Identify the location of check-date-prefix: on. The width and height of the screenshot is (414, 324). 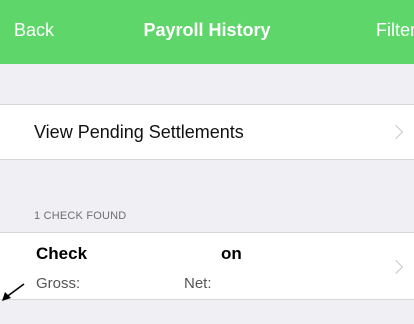
(231, 253).